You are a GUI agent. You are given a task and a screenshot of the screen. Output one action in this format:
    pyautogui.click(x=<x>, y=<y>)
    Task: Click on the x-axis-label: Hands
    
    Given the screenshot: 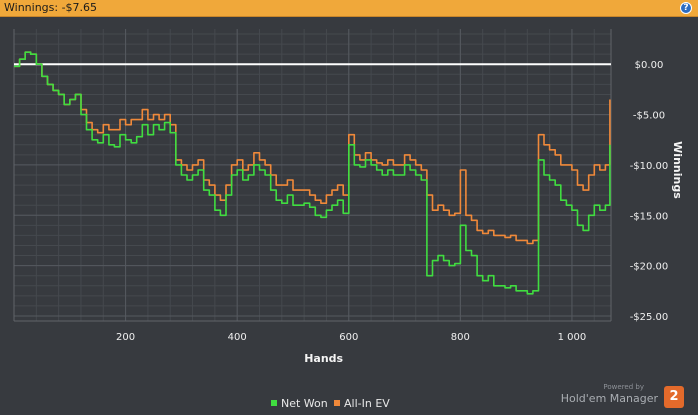 What is the action you would take?
    pyautogui.click(x=323, y=358)
    